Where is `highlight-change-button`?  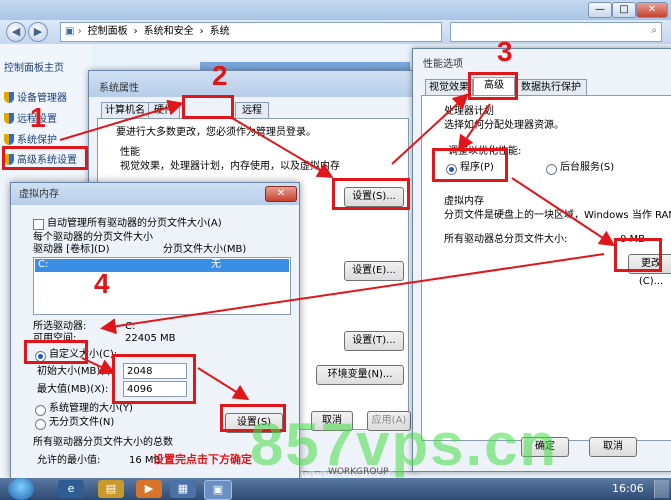
highlight-change-button is located at coordinates (638, 255).